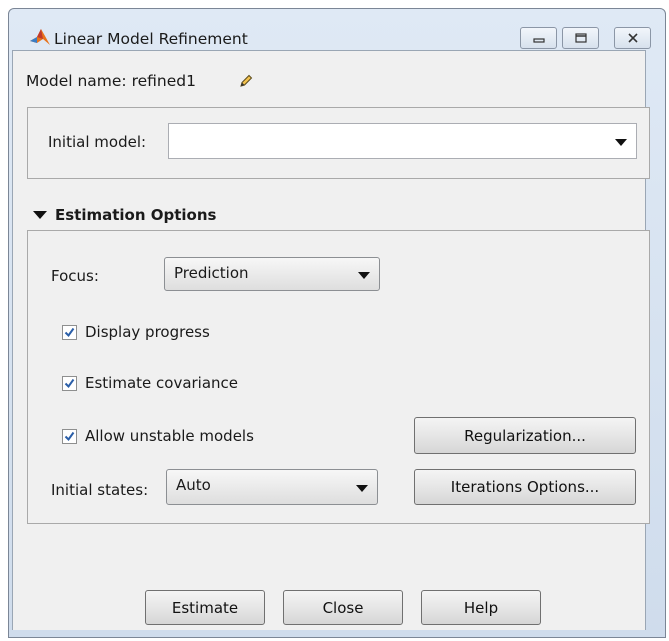 Image resolution: width=669 pixels, height=641 pixels. I want to click on close-icon, so click(632, 38).